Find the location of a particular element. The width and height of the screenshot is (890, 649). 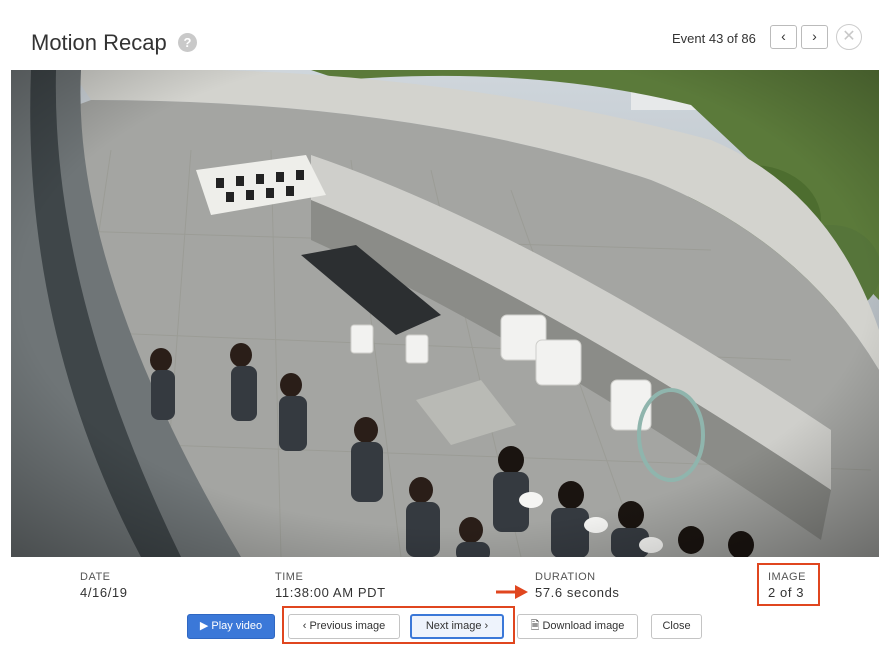

previous-image-label: Previous image is located at coordinates (347, 626).